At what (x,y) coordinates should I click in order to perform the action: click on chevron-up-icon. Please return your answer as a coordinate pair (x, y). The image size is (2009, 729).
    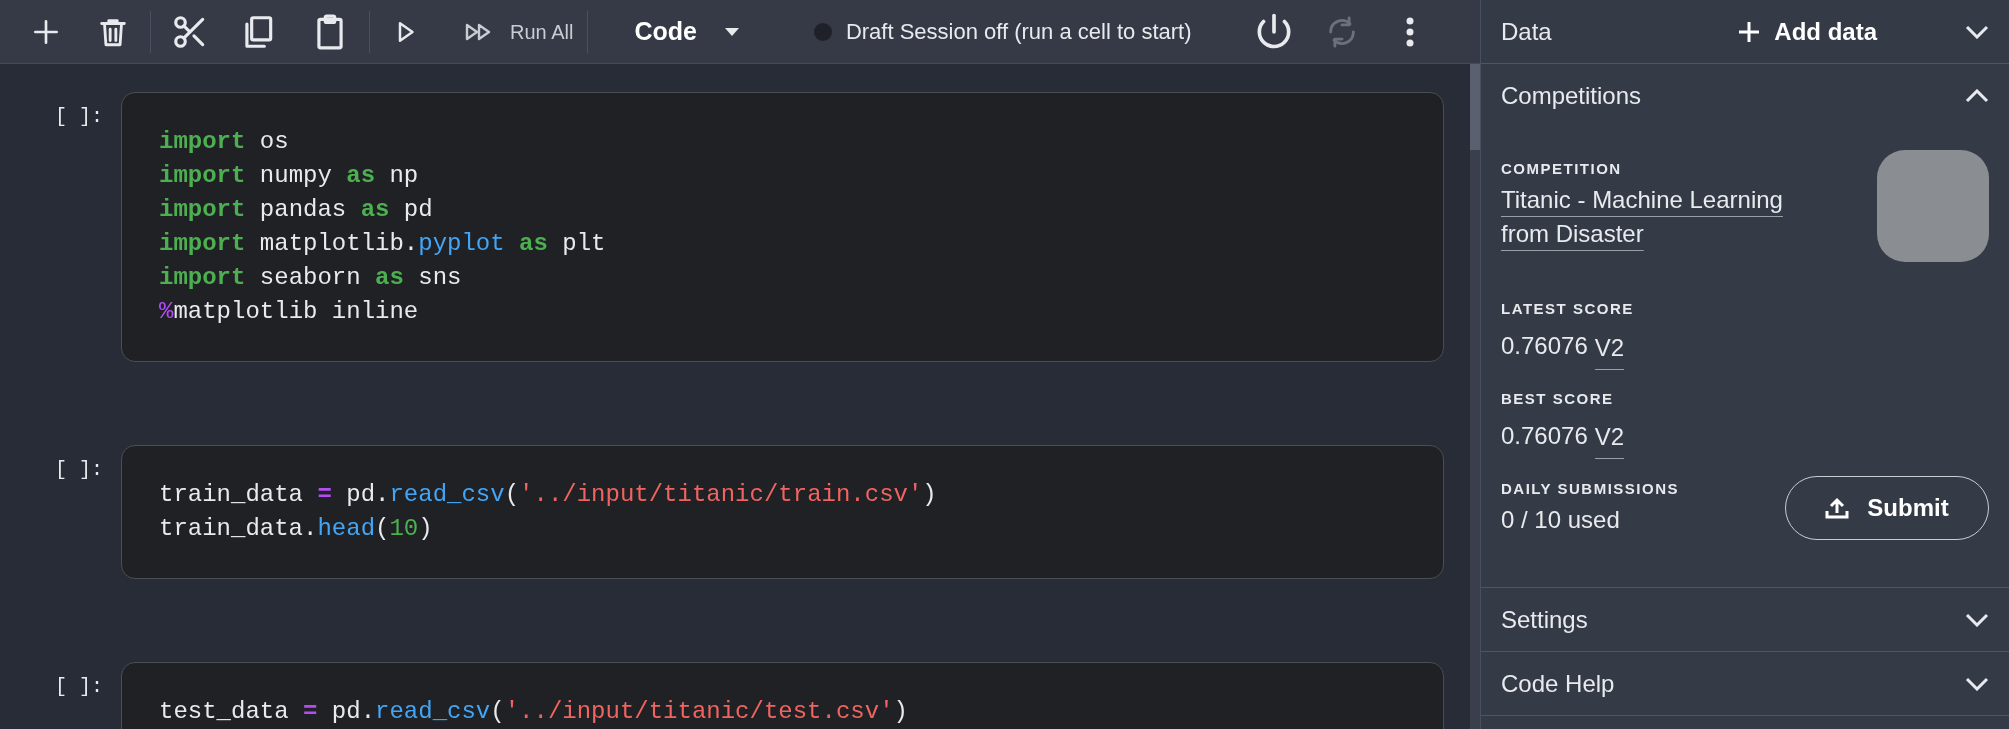
    Looking at the image, I should click on (1977, 96).